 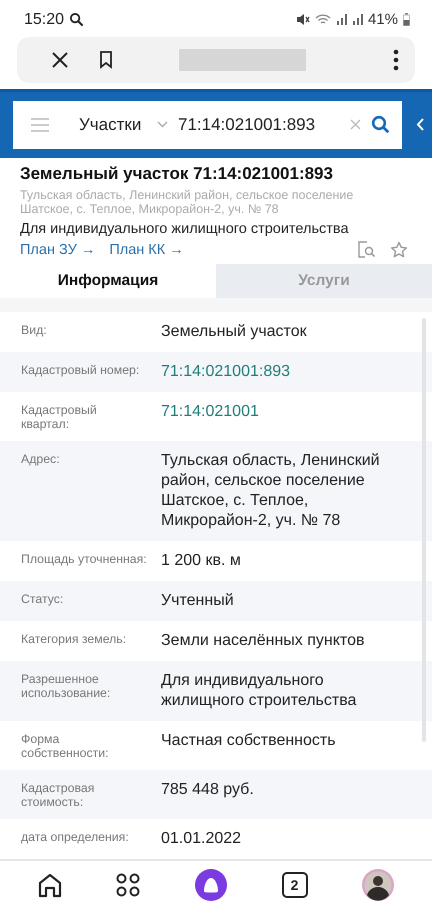 I want to click on field-label: Кадастровая стоимость:, so click(x=58, y=794).